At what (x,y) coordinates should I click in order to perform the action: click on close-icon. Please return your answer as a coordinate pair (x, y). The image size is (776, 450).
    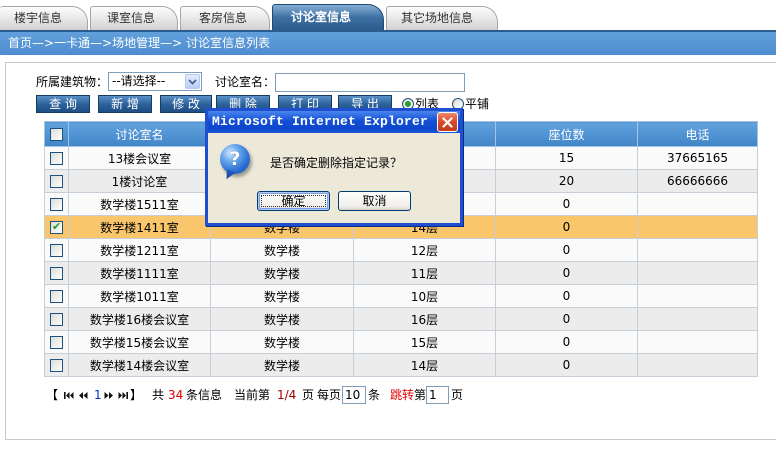
    Looking at the image, I should click on (447, 122).